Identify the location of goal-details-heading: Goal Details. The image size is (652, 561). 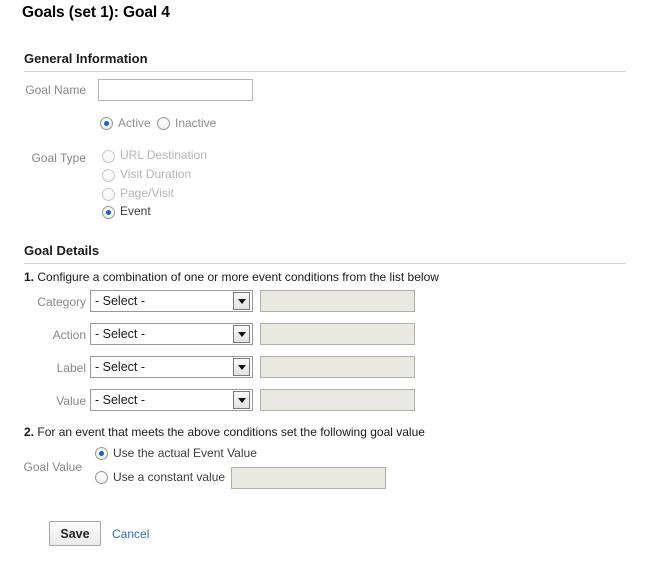
(62, 250).